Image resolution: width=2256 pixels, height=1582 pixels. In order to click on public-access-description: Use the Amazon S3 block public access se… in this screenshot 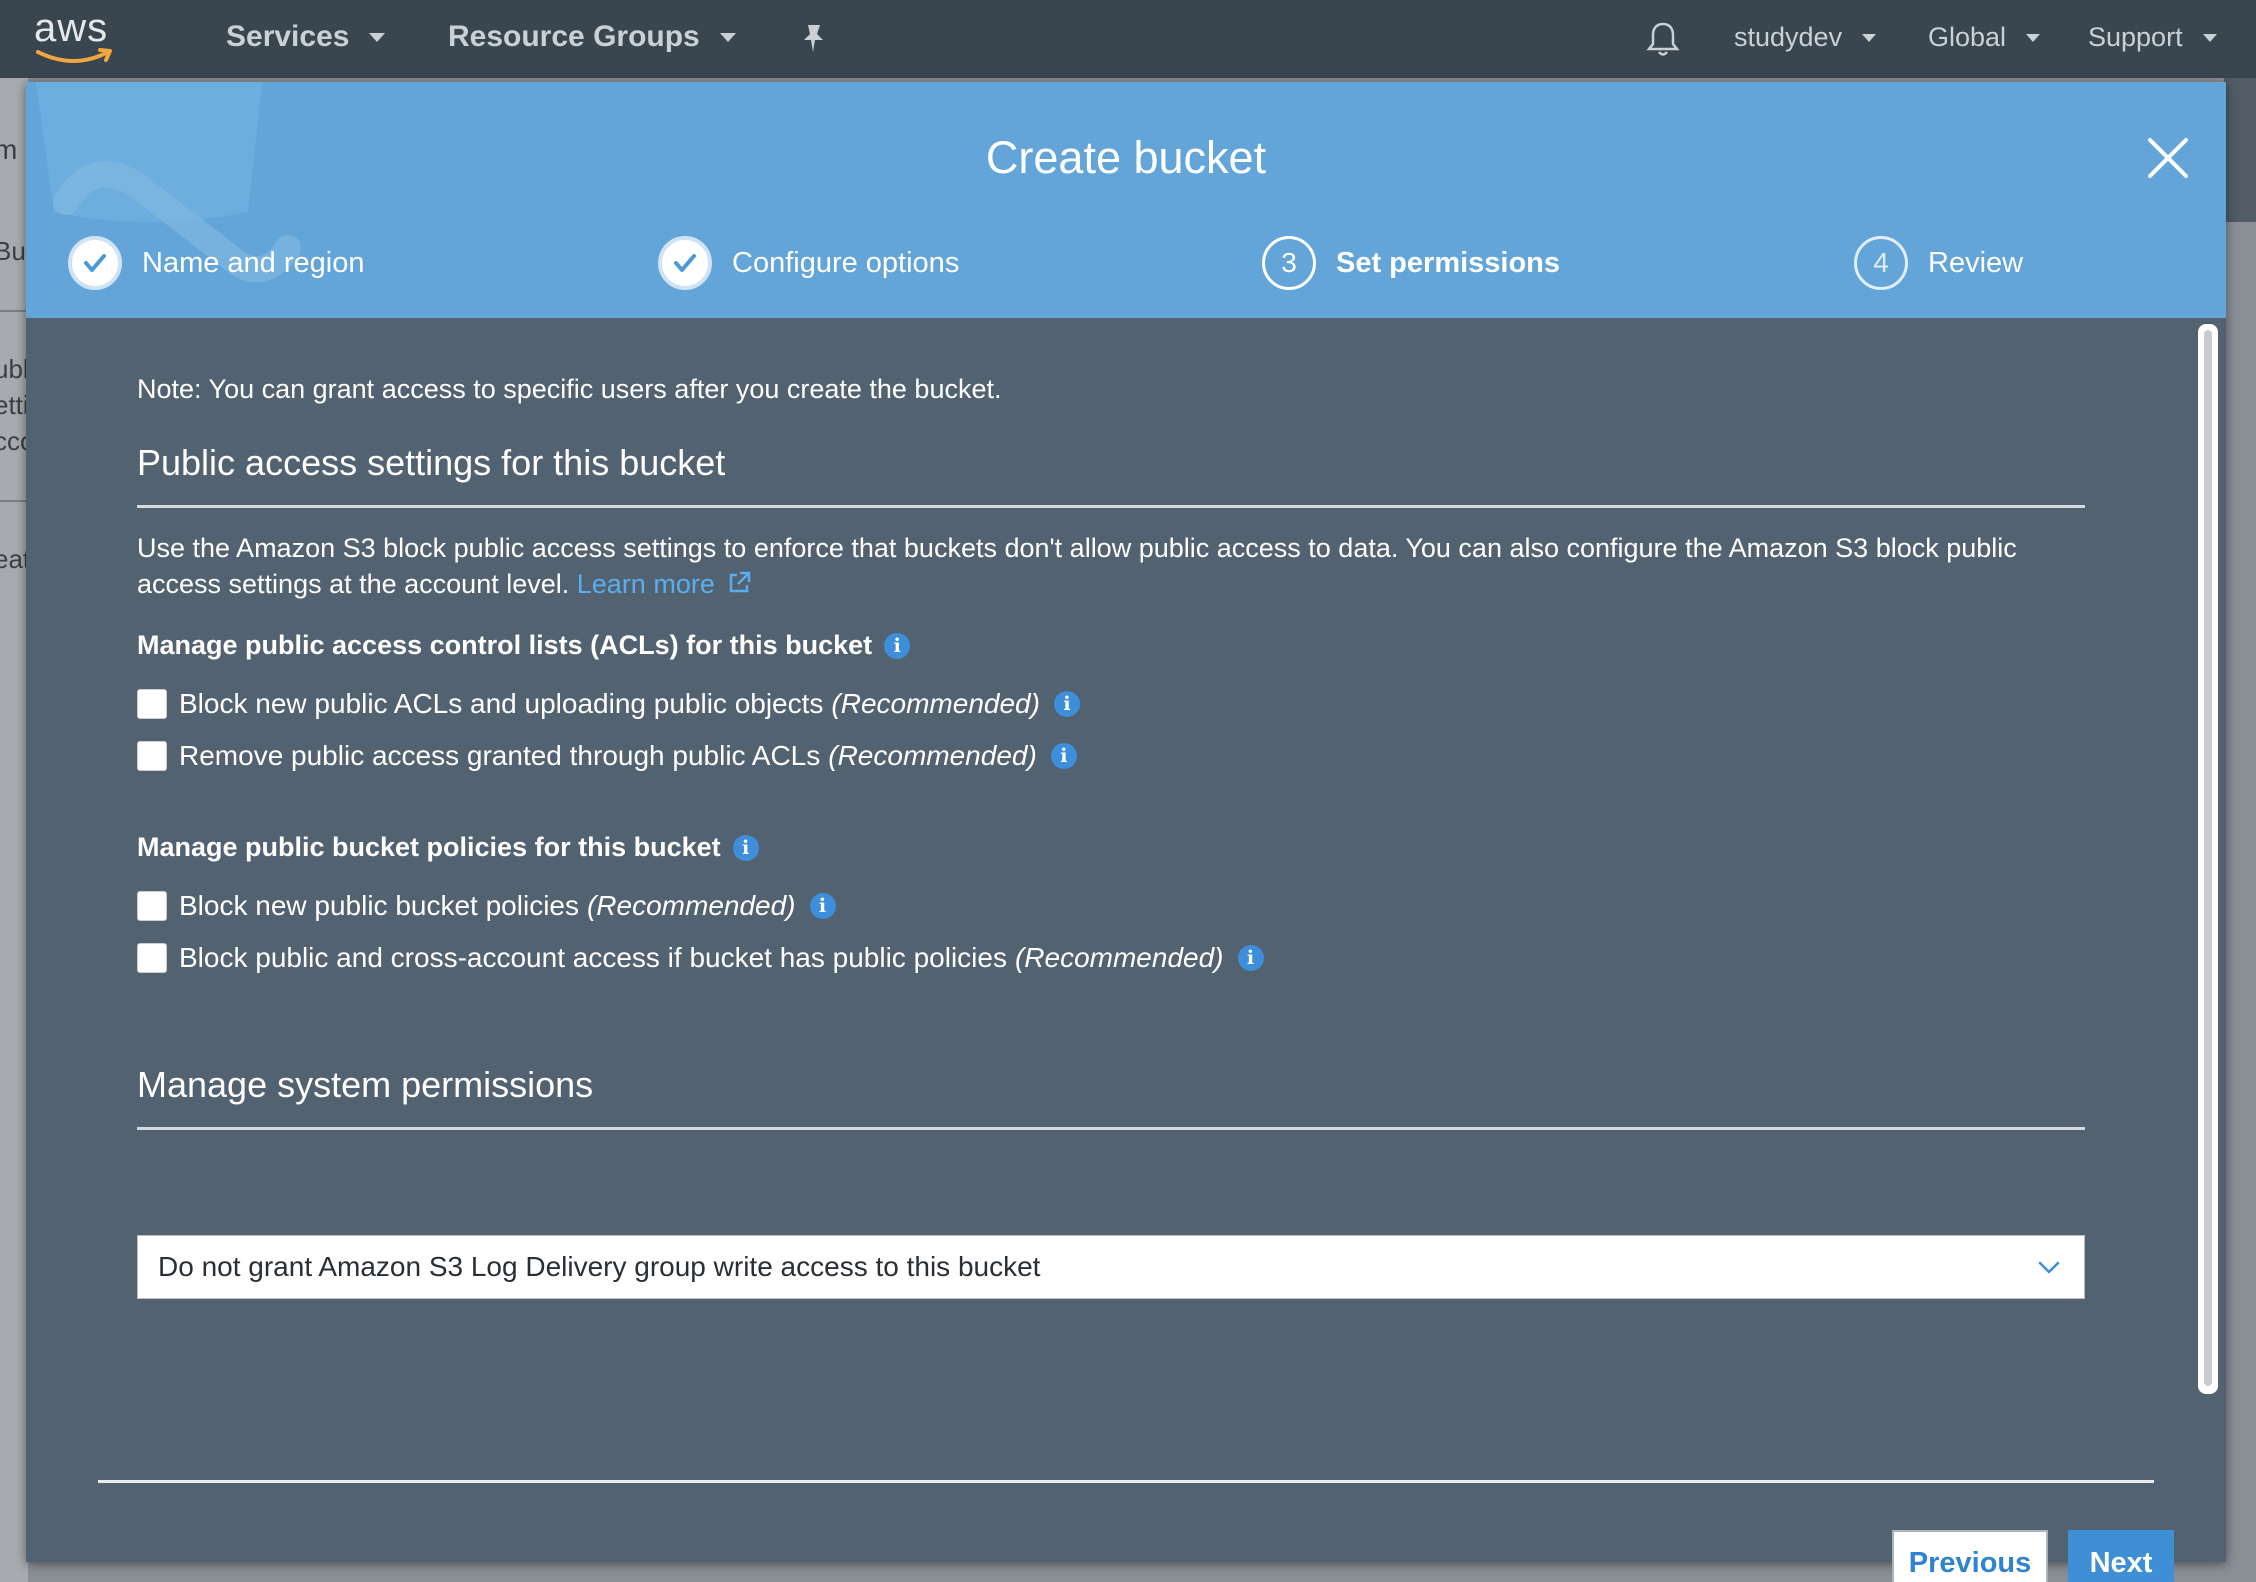, I will do `click(1111, 566)`.